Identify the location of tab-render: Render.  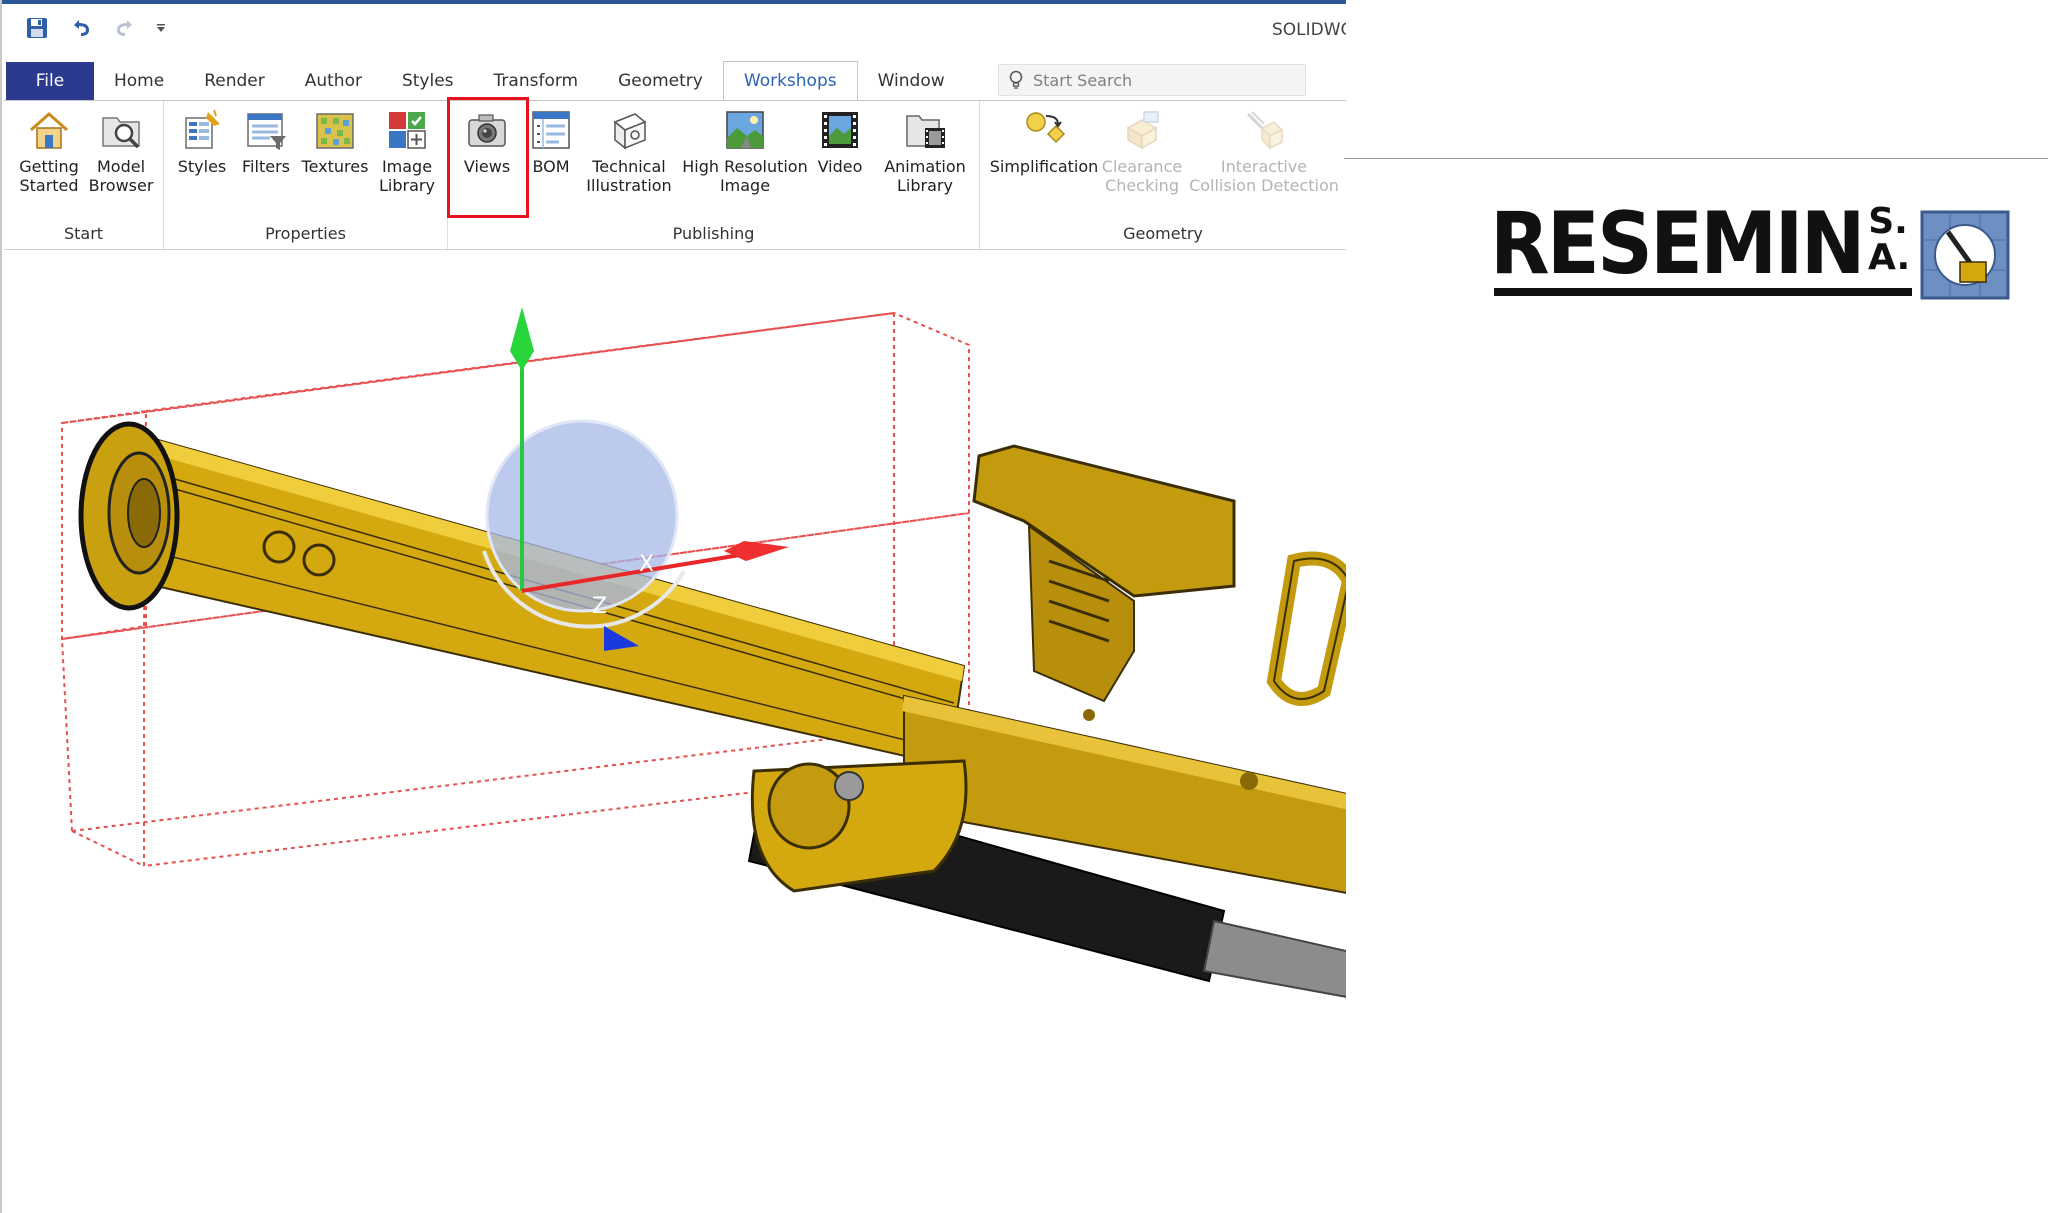
(234, 81).